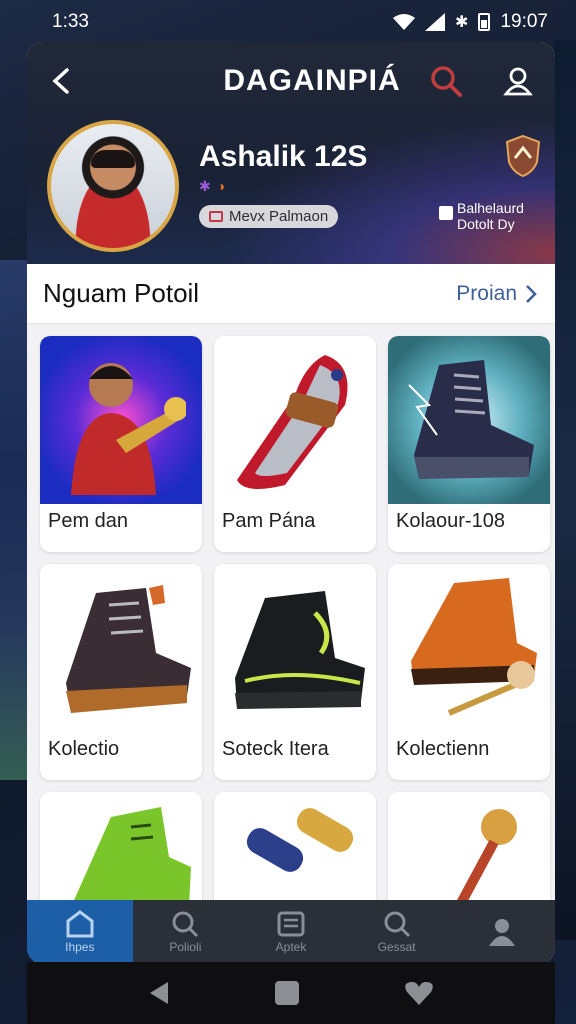  I want to click on chevron-right-icon, so click(531, 293).